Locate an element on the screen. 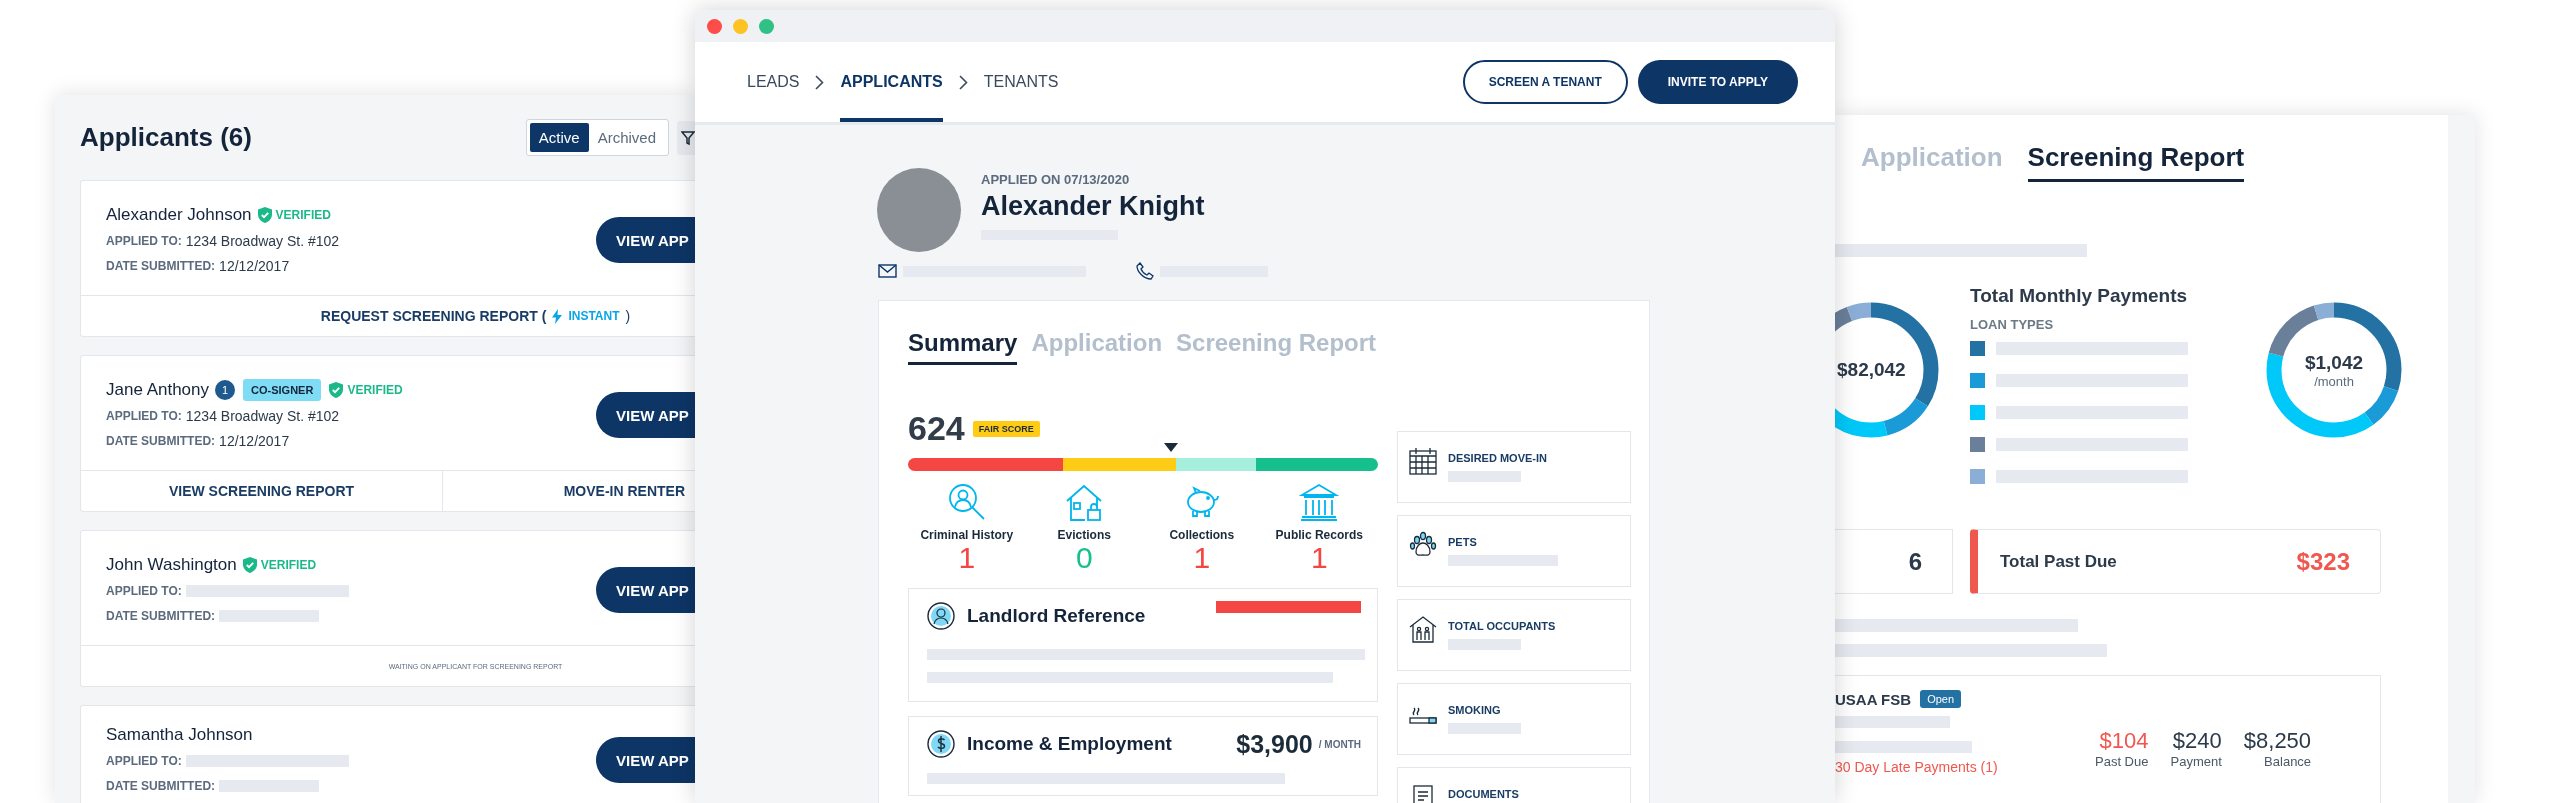 The width and height of the screenshot is (2560, 803). summary-tab: Summary is located at coordinates (963, 347).